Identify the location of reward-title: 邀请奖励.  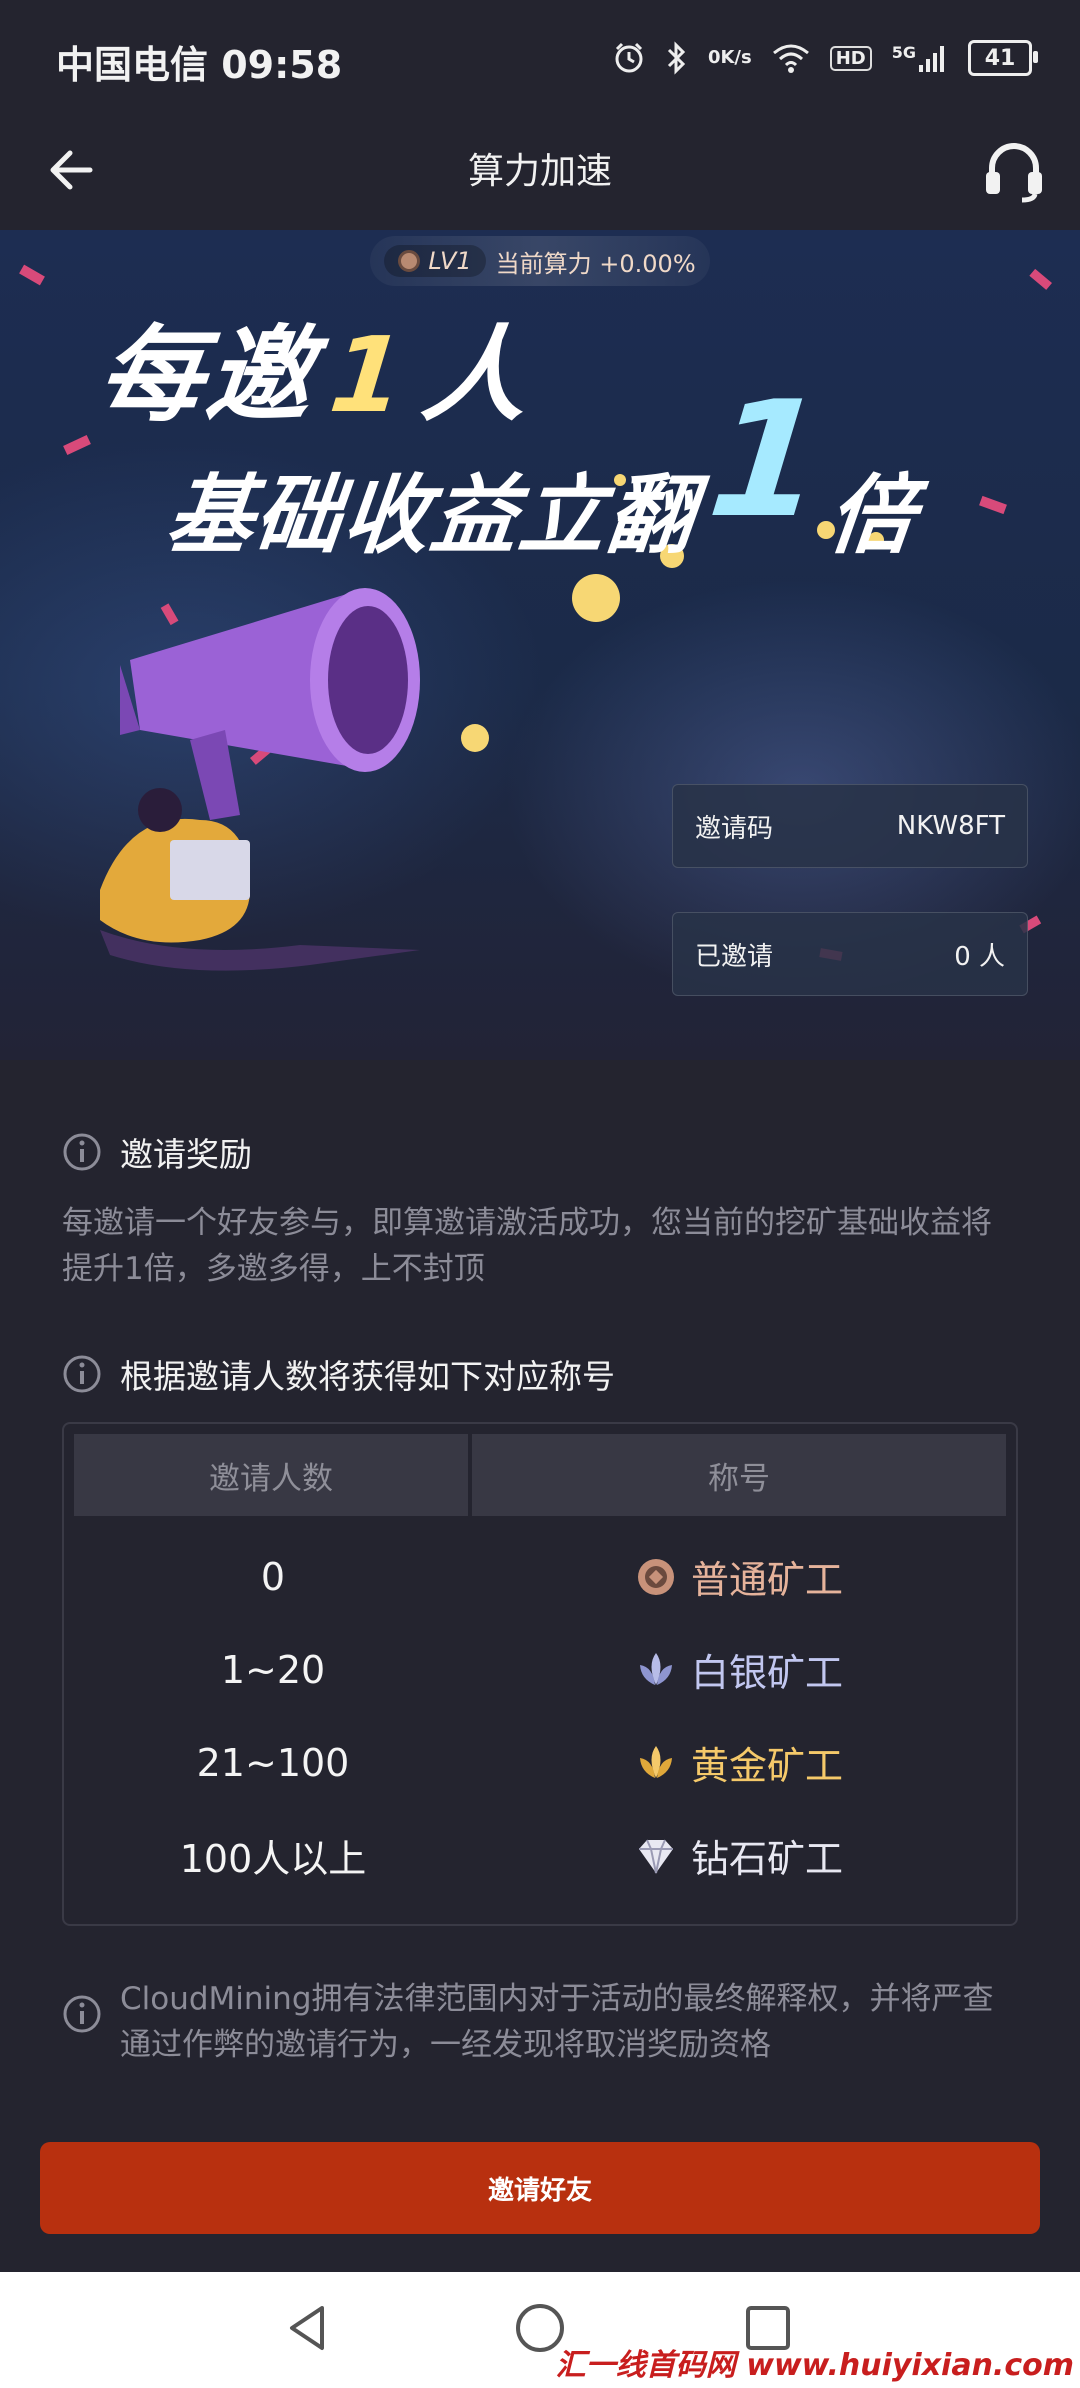
(186, 1154).